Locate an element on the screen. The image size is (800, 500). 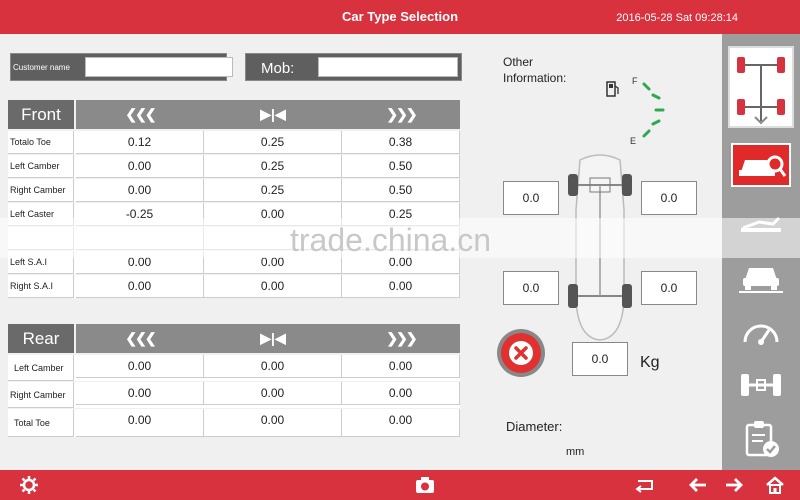
other-info-line1: Other is located at coordinates (518, 62).